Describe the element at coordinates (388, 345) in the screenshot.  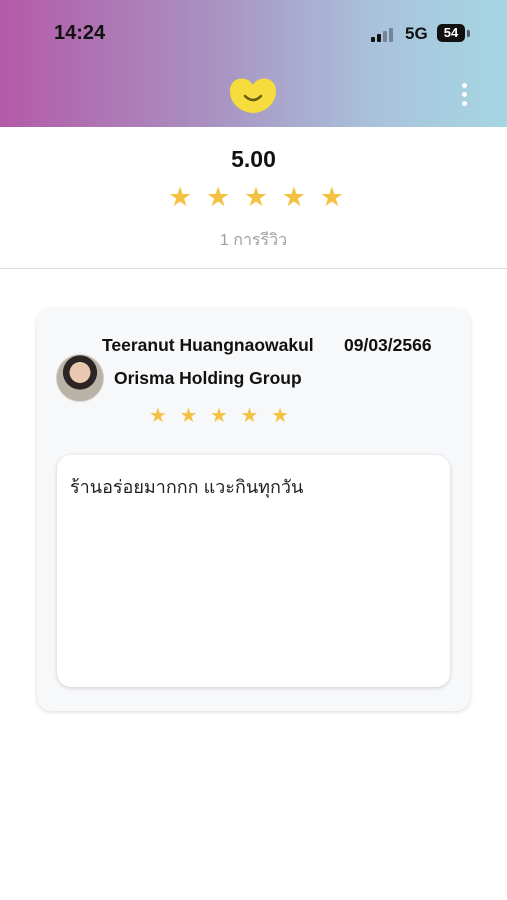
I see `review-date: 09/03/2566` at that location.